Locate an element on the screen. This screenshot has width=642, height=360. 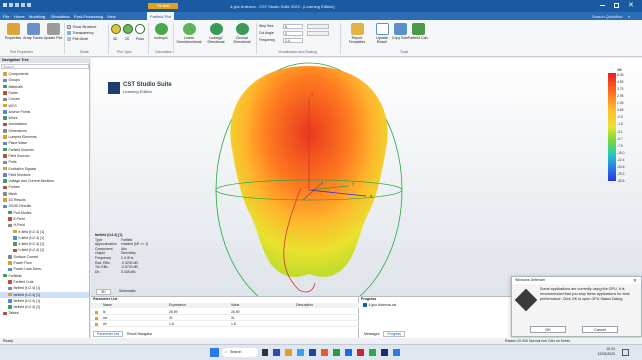
tab-result-navigator: Result Navigator is located at coordinates (139, 334).